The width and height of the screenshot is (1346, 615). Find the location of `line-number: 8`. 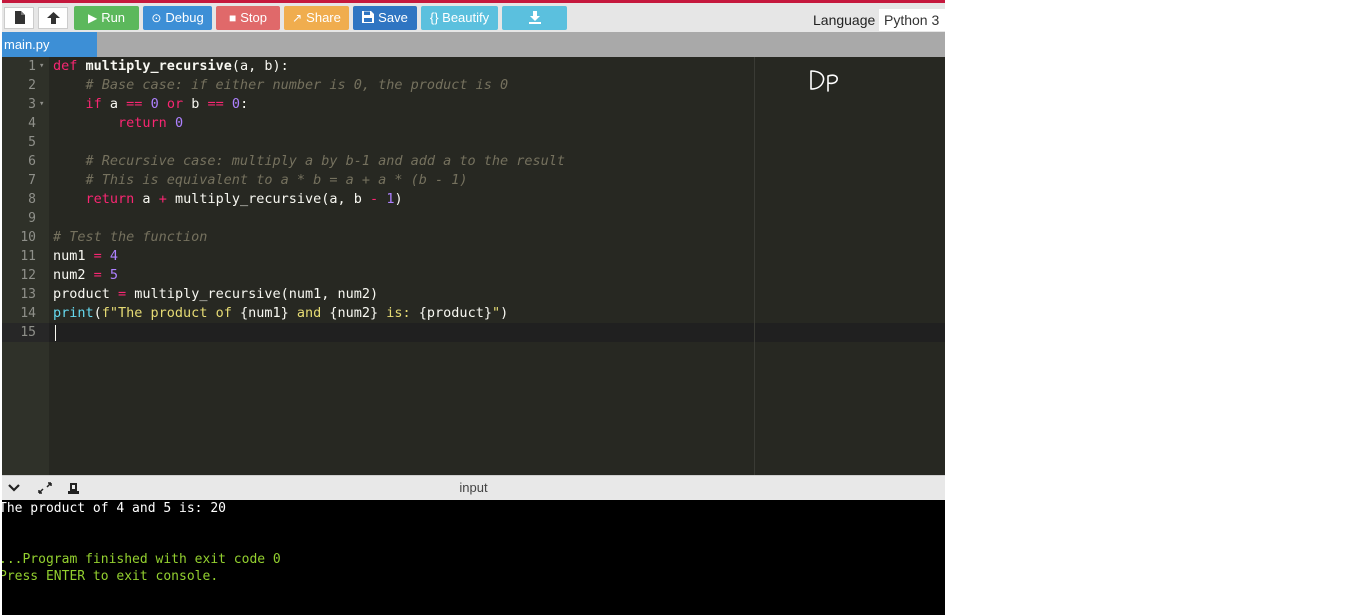

line-number: 8 is located at coordinates (32, 199).